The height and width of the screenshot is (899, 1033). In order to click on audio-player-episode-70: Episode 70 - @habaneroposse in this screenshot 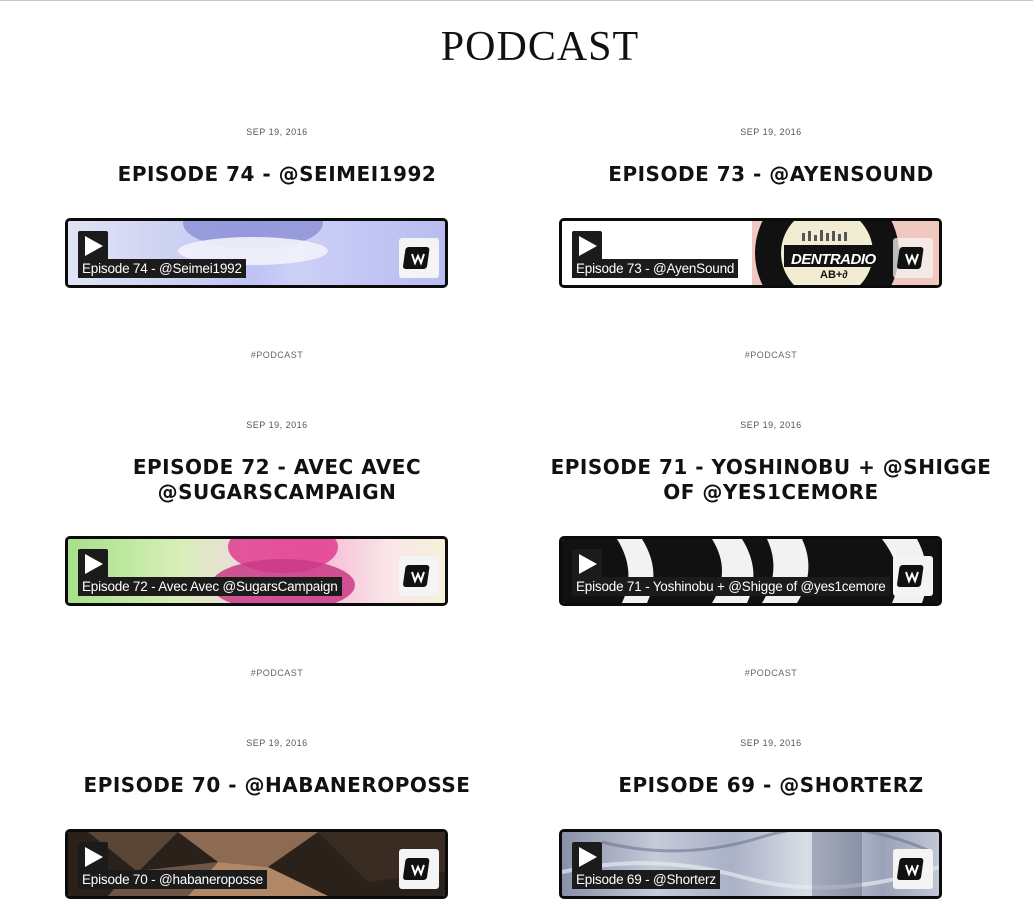, I will do `click(256, 864)`.